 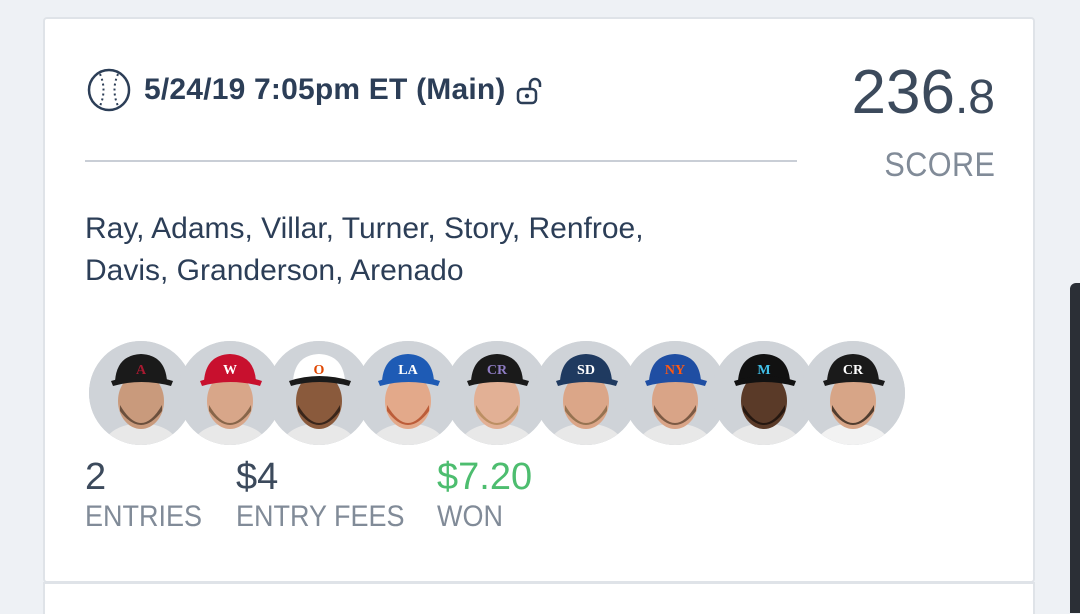 What do you see at coordinates (485, 477) in the screenshot?
I see `won-value: $7.20` at bounding box center [485, 477].